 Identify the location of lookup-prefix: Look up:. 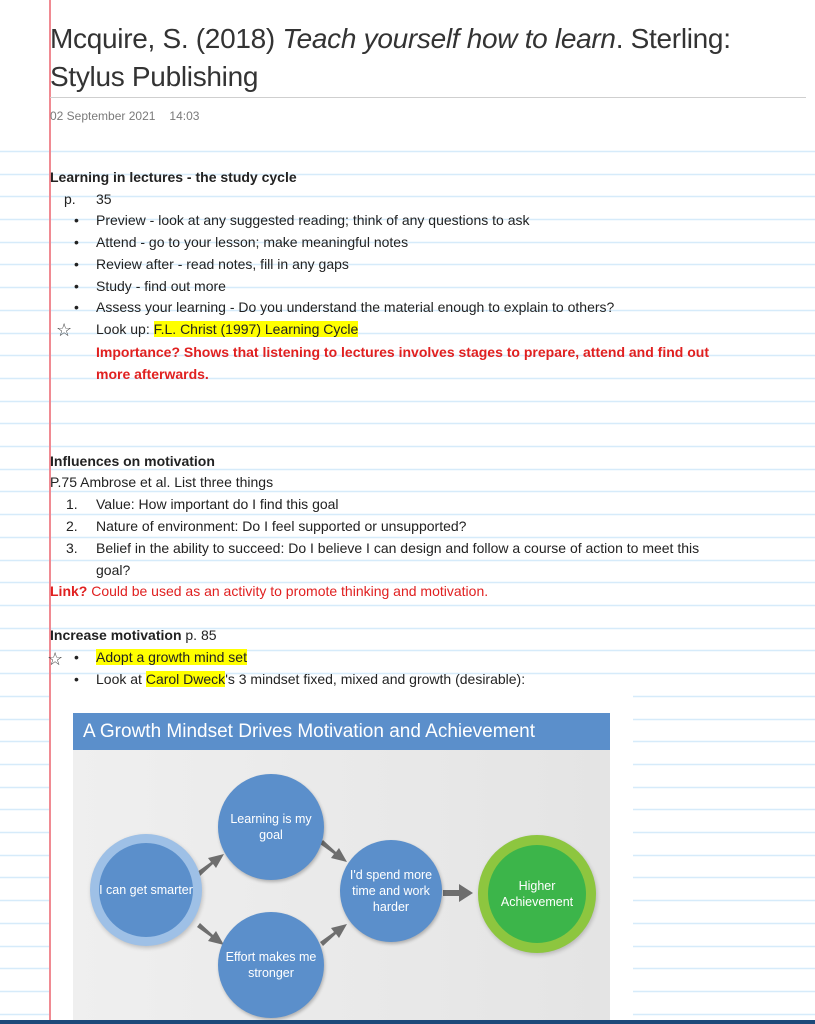
(125, 329).